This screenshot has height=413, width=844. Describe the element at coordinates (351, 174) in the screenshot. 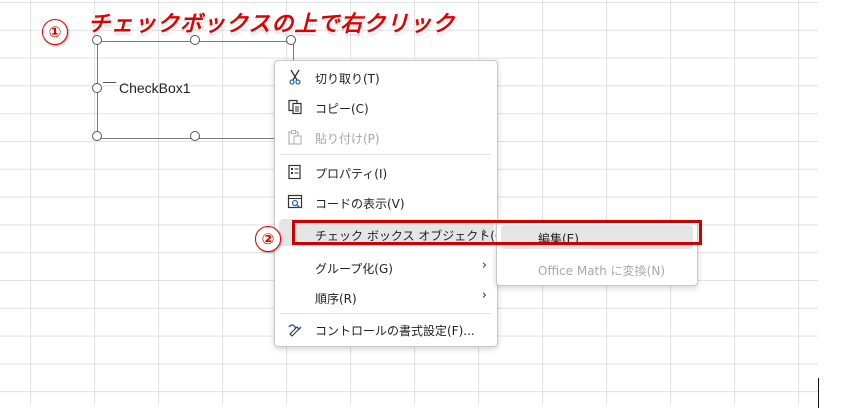

I see `menu-label-properties: プロパティ(I)` at that location.